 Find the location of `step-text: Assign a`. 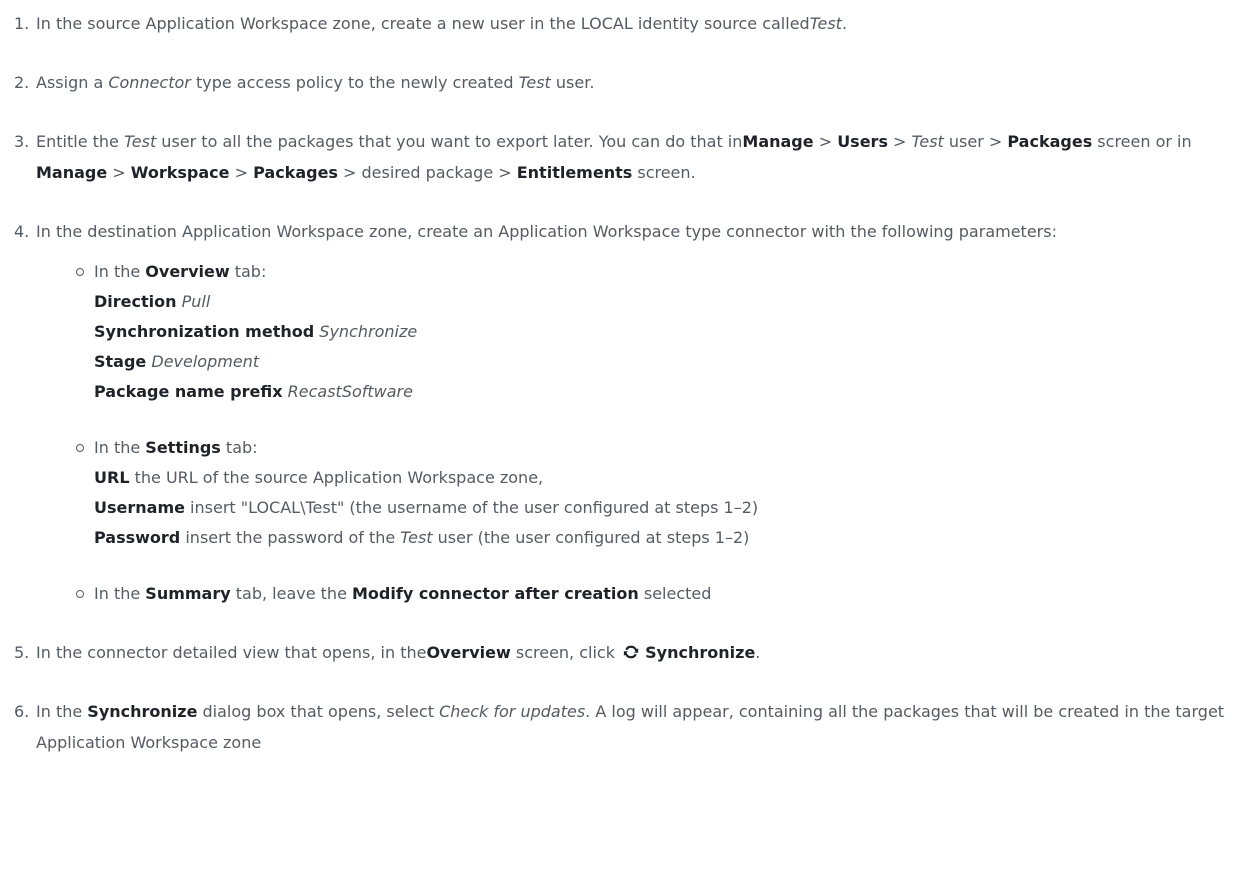

step-text: Assign a is located at coordinates (72, 82).